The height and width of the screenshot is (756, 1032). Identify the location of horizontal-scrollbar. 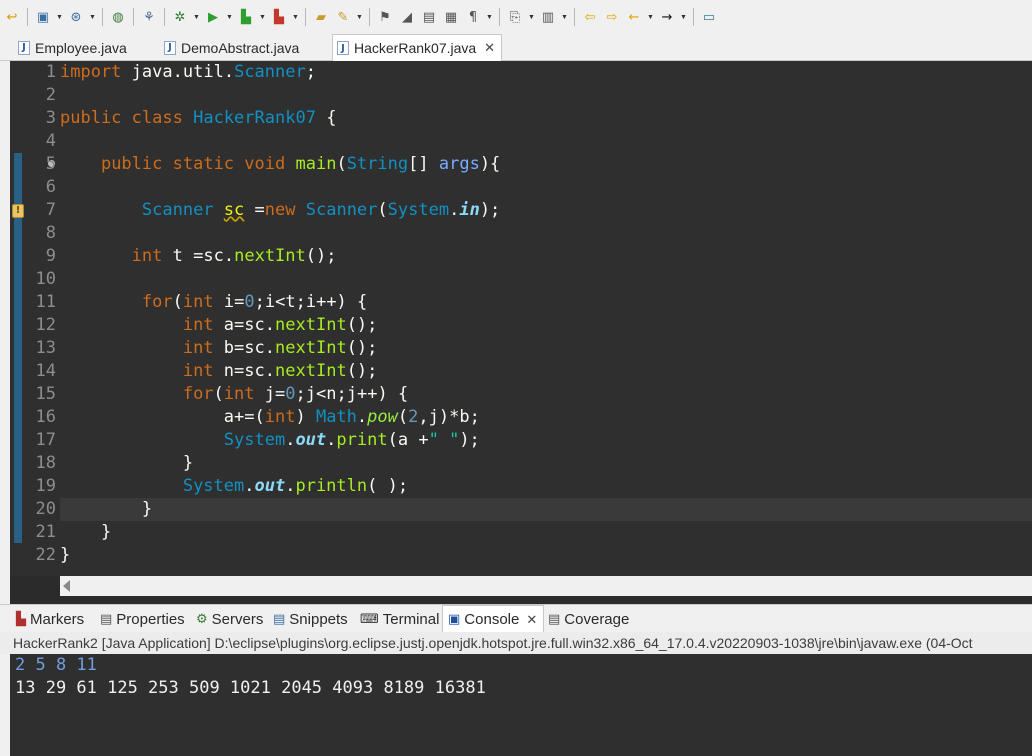
(546, 586).